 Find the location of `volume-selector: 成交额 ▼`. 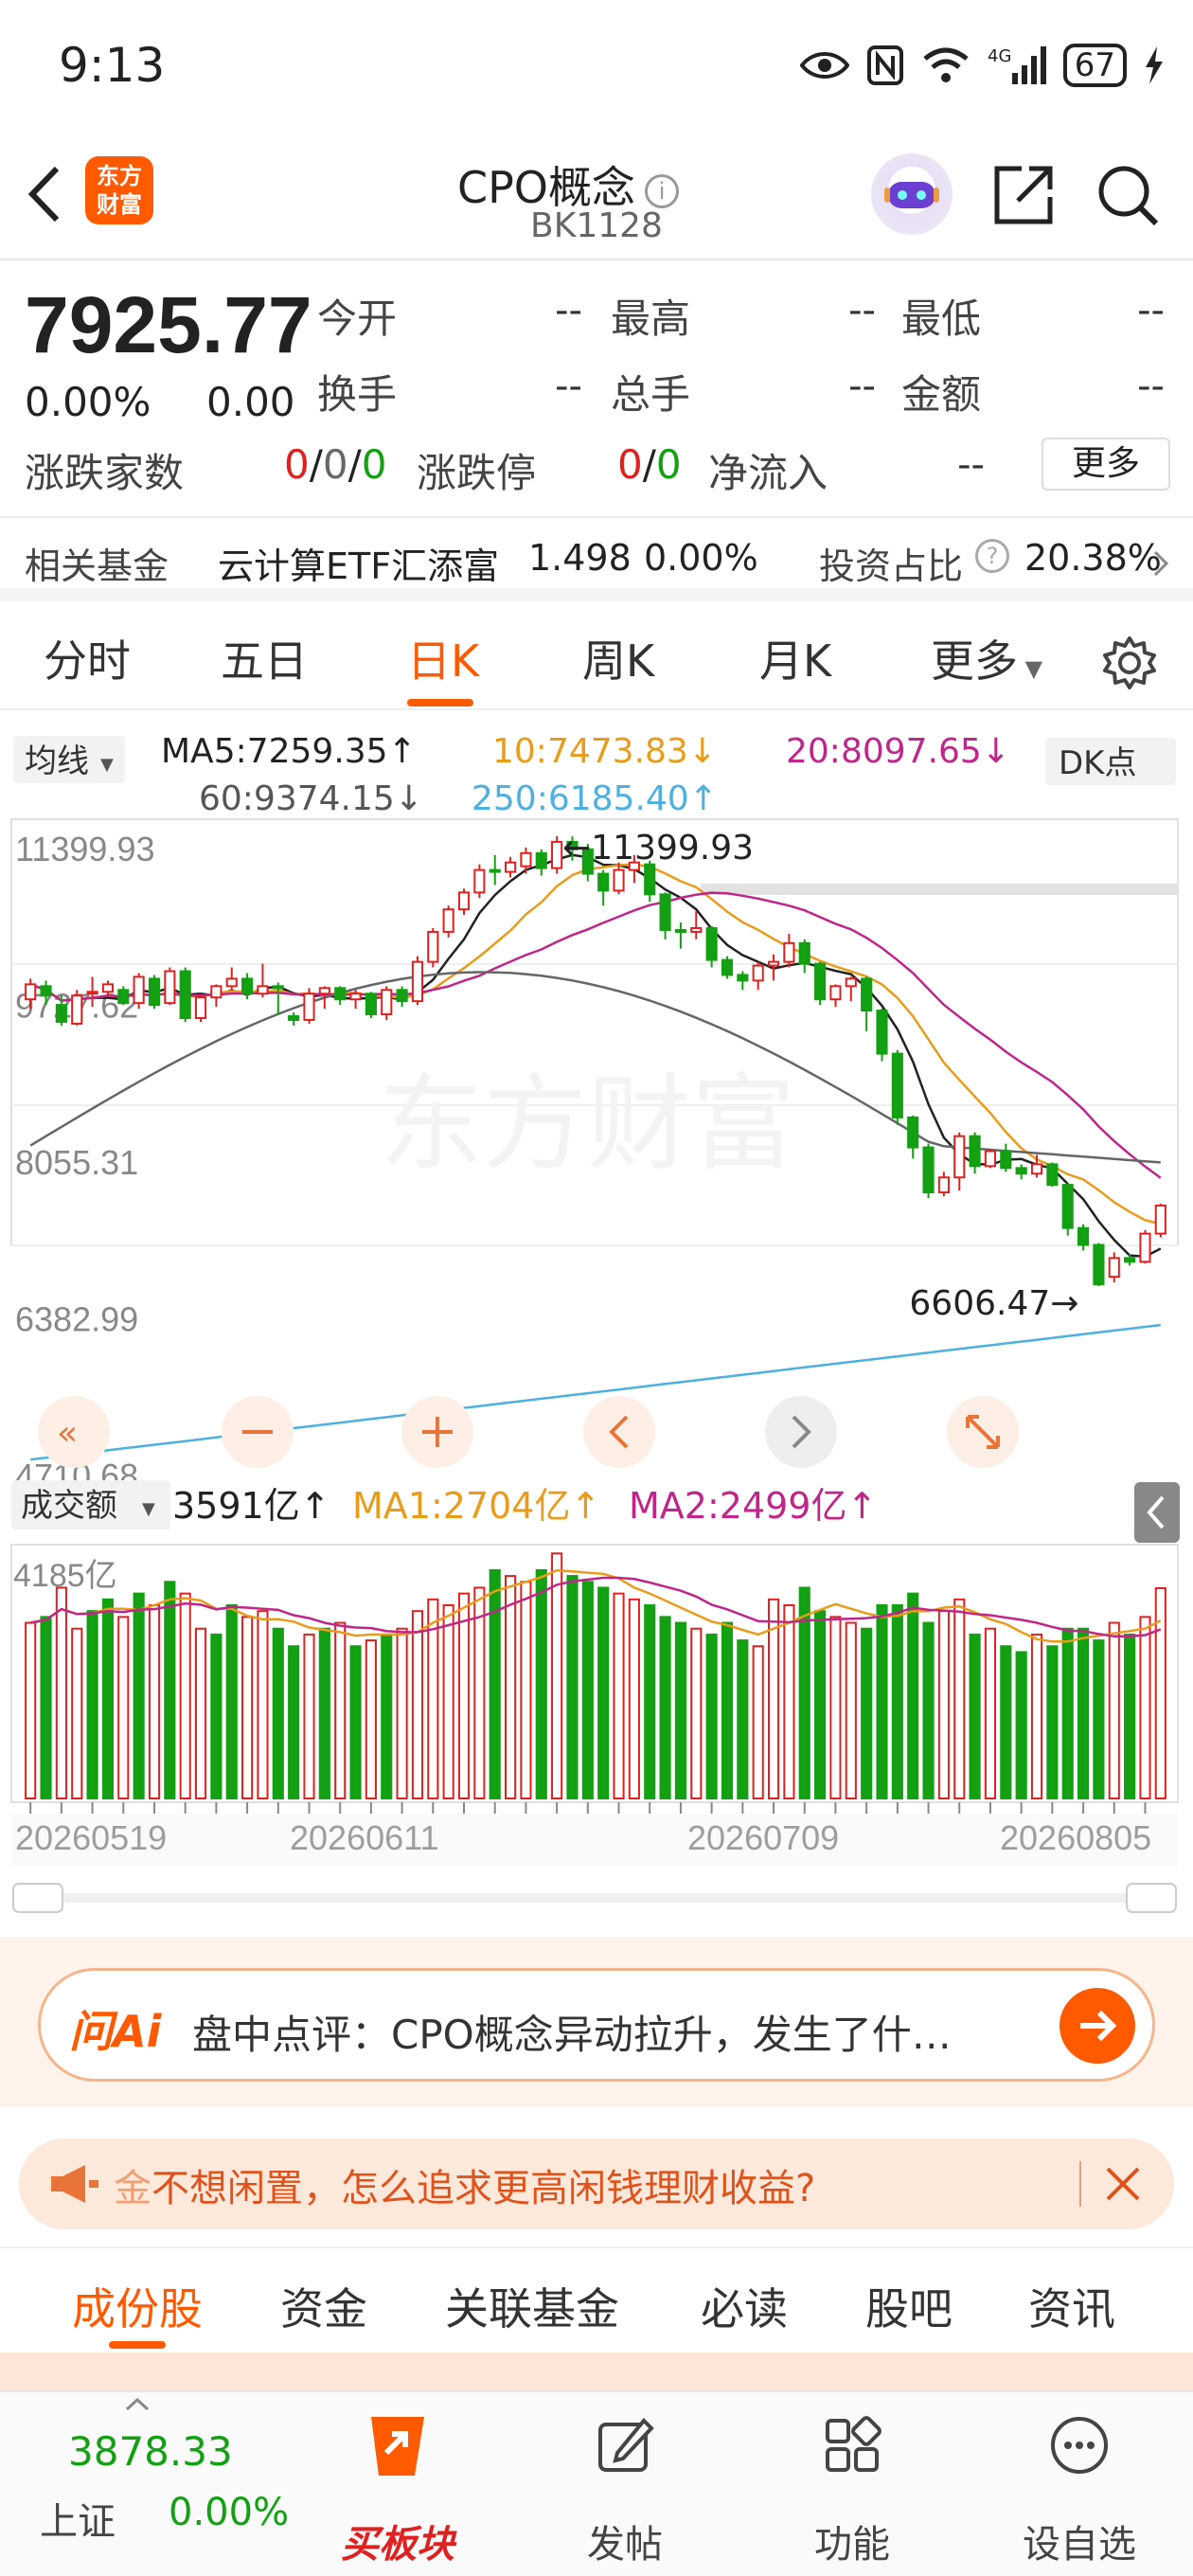

volume-selector: 成交额 ▼ is located at coordinates (90, 1505).